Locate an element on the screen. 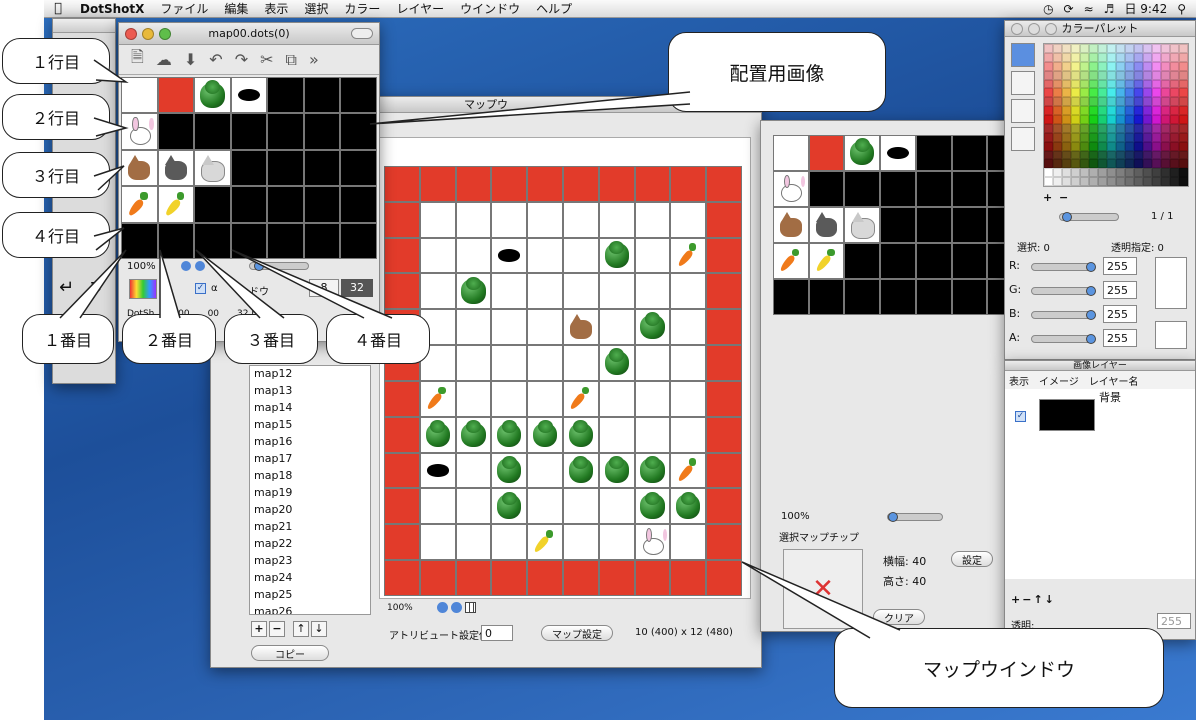  carrot-tile is located at coordinates (437, 398).